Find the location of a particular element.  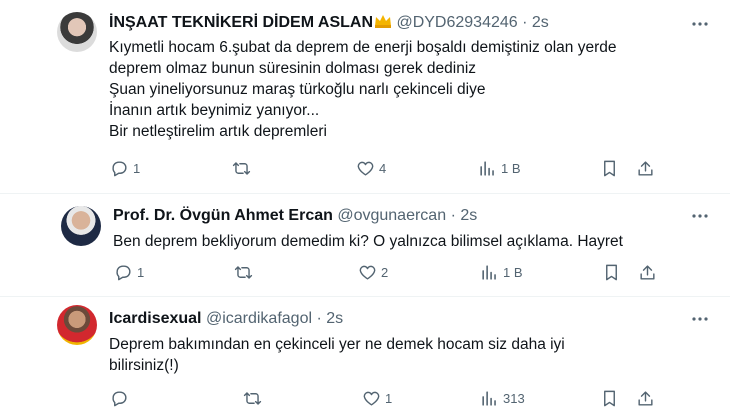

tweet-line: bilirsiniz(!) is located at coordinates (144, 365).